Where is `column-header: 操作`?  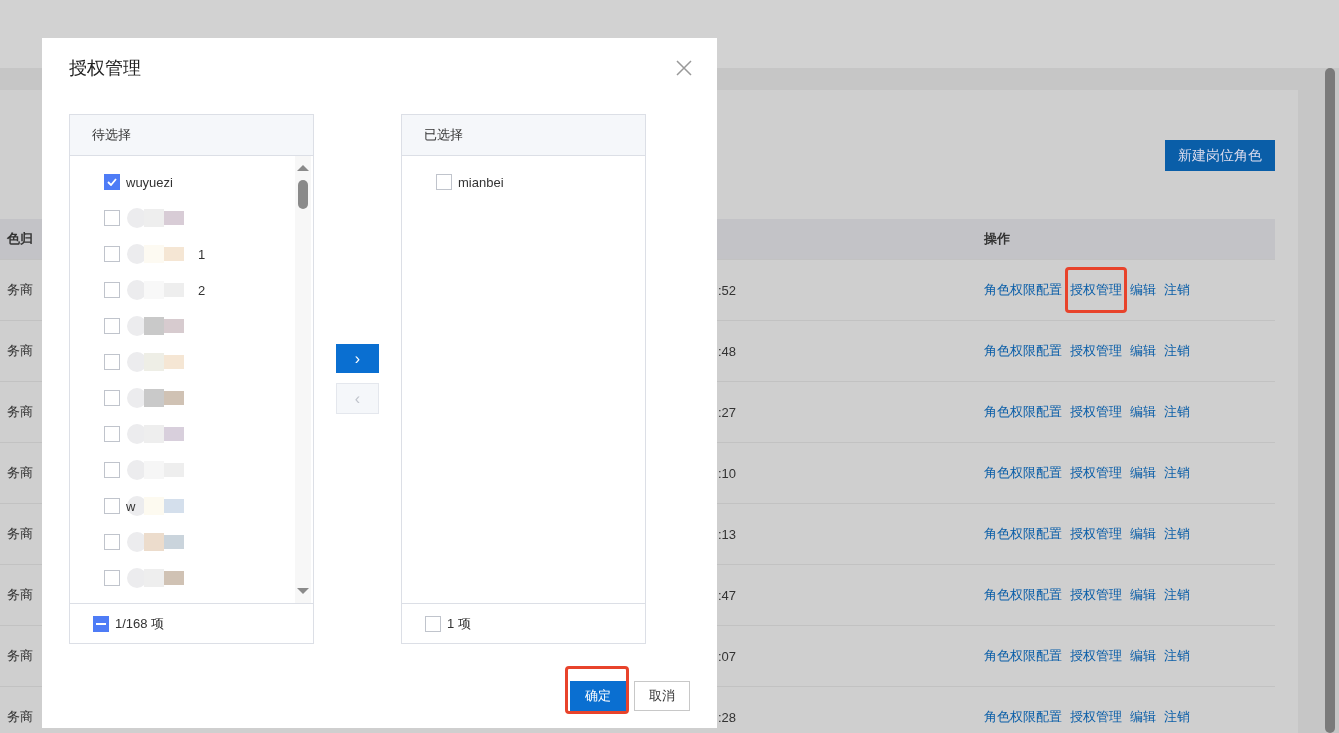 column-header: 操作 is located at coordinates (997, 239).